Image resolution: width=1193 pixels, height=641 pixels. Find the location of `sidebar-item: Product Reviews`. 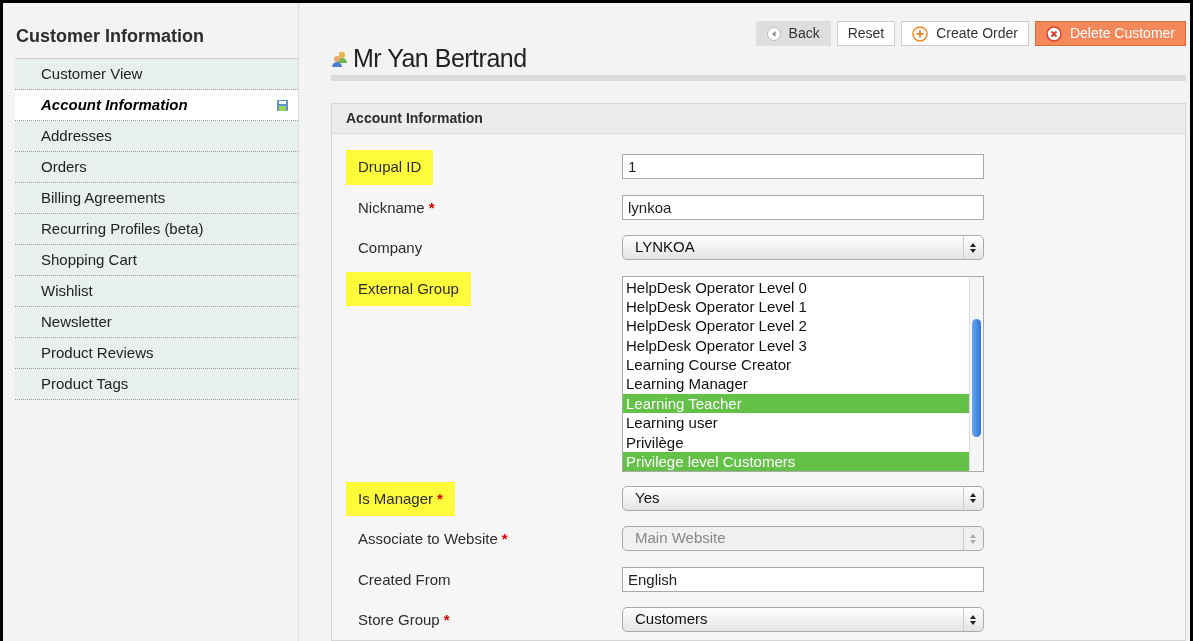

sidebar-item: Product Reviews is located at coordinates (156, 353).